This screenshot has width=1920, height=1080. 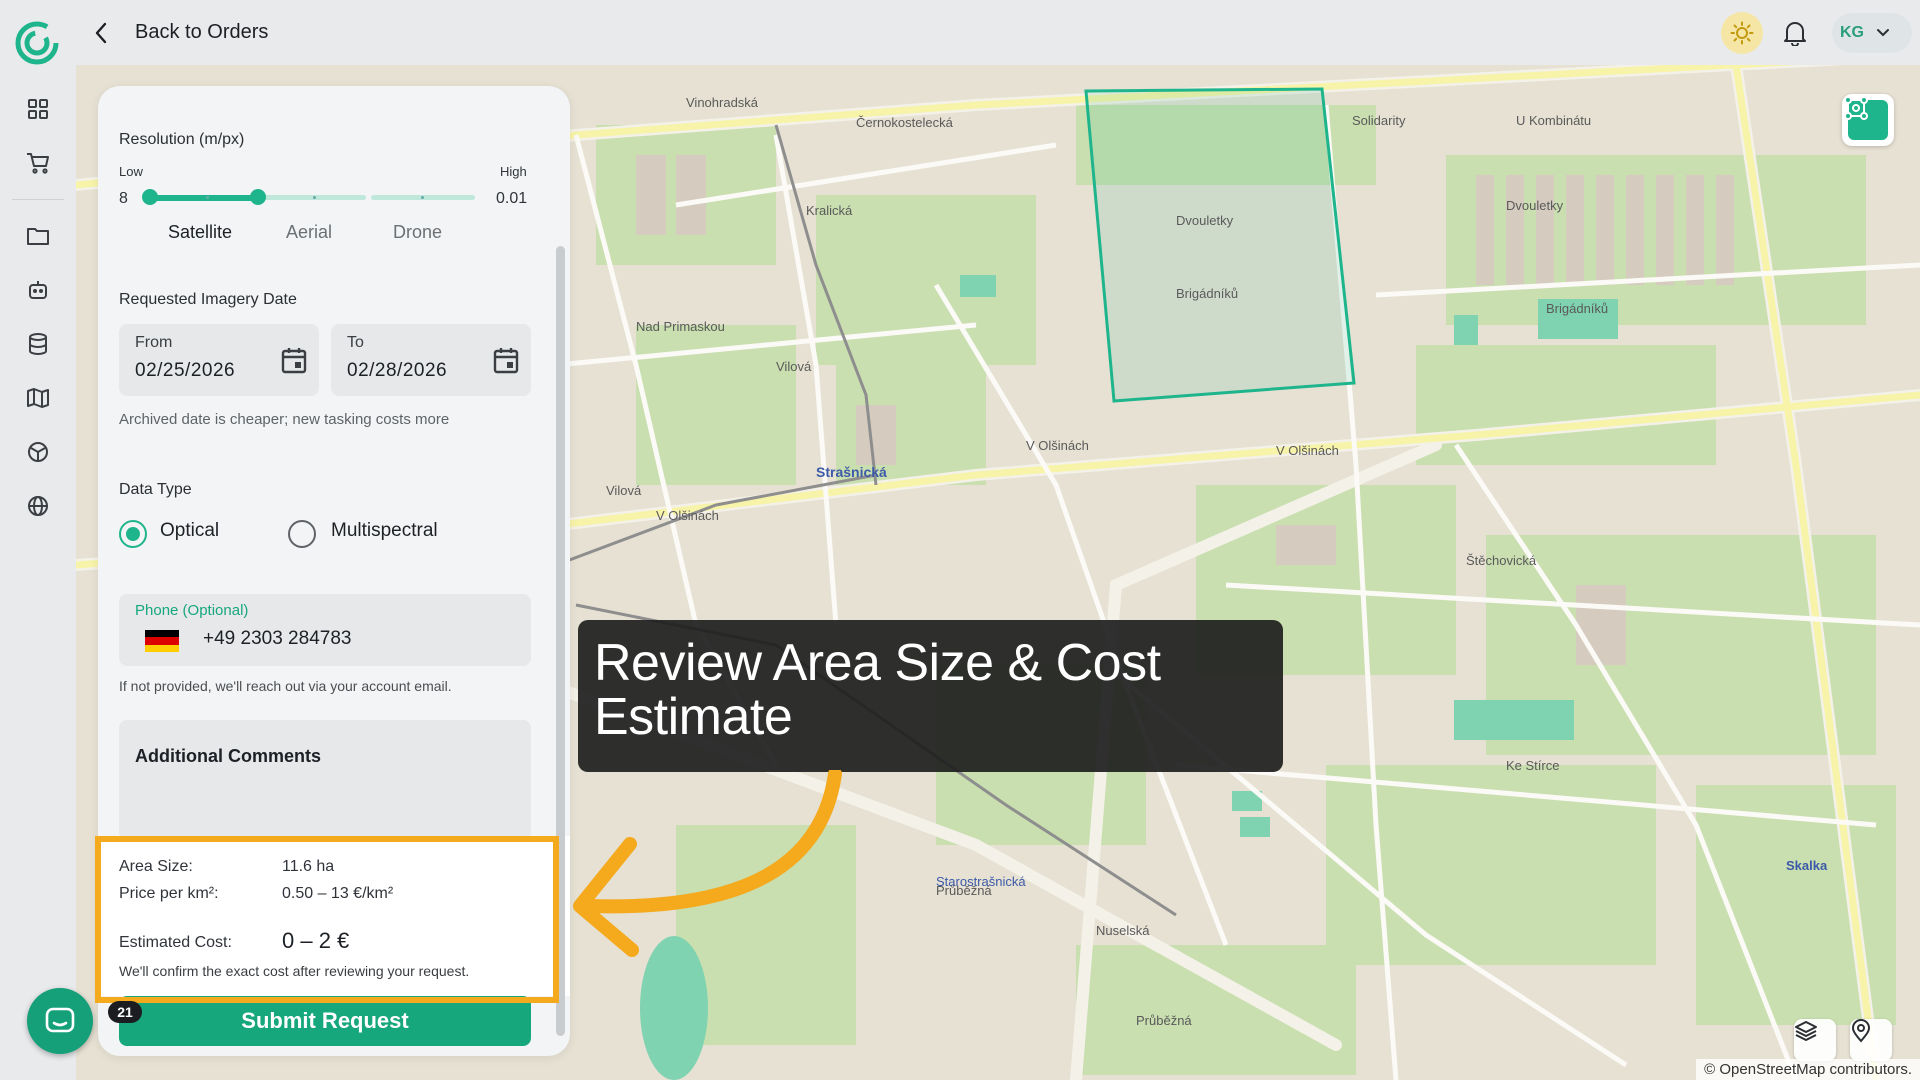 I want to click on data-type-multispectral-radio, so click(x=302, y=534).